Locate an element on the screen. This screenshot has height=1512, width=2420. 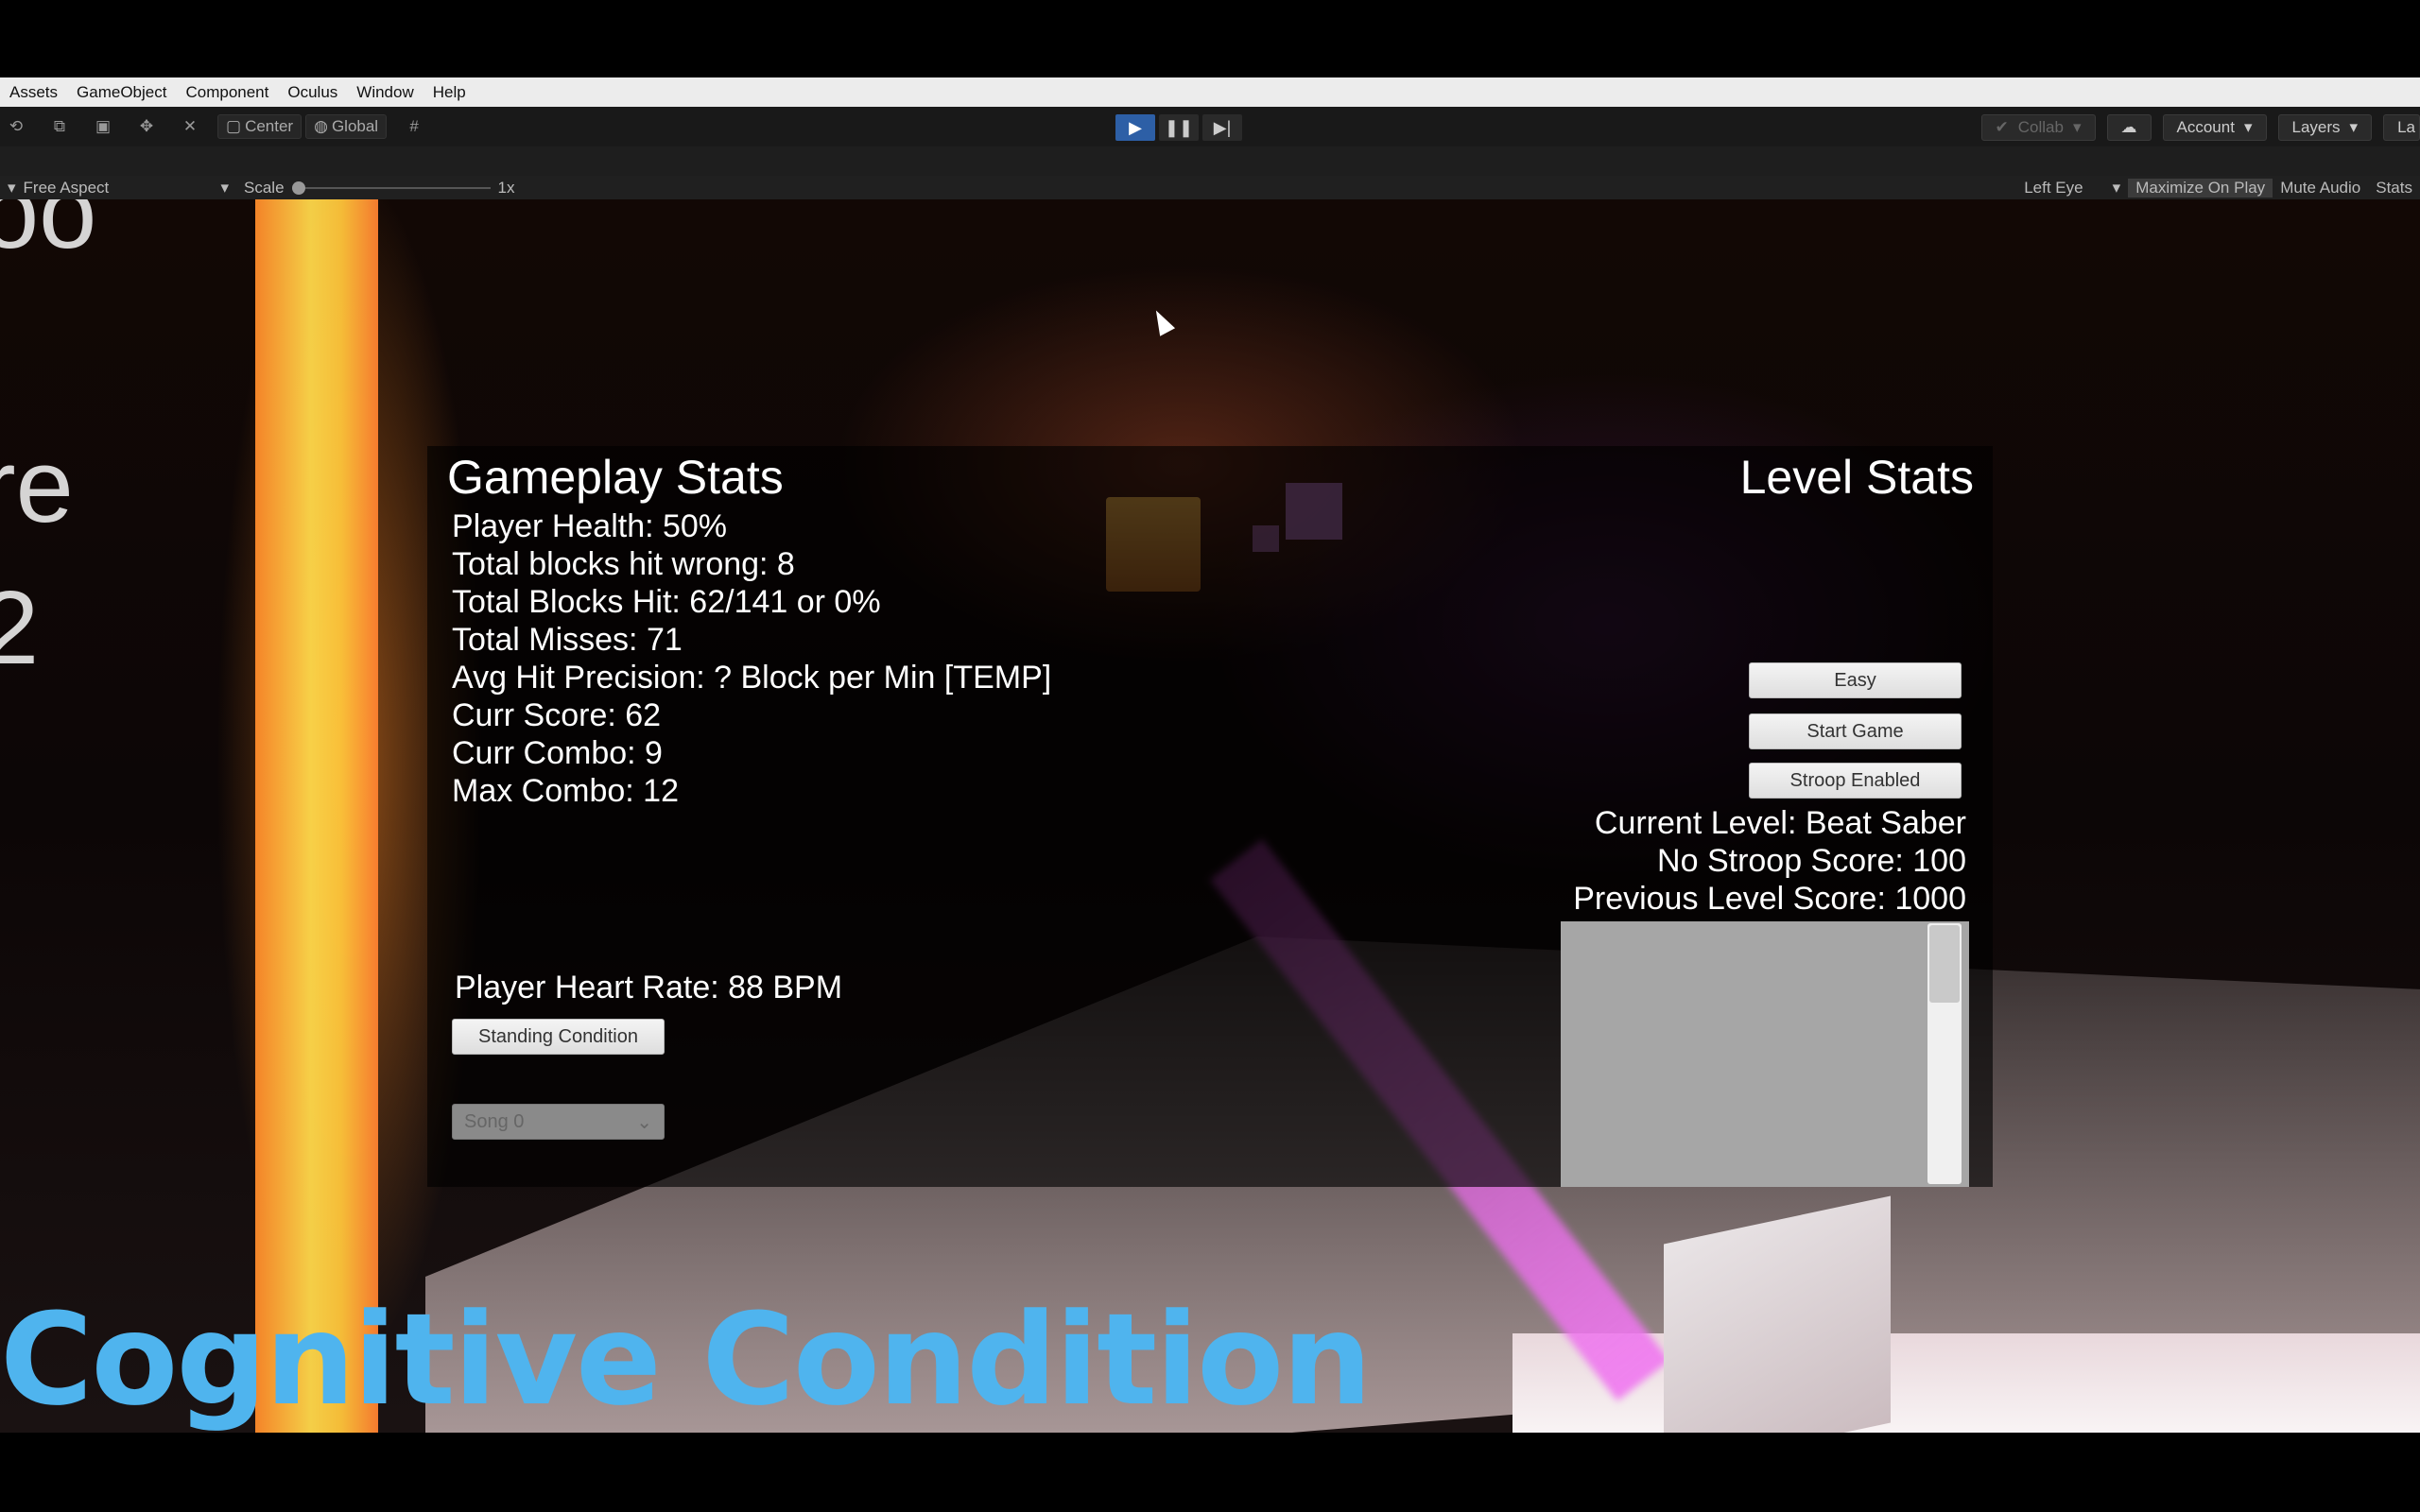
pivot-label: Center is located at coordinates (270, 126).